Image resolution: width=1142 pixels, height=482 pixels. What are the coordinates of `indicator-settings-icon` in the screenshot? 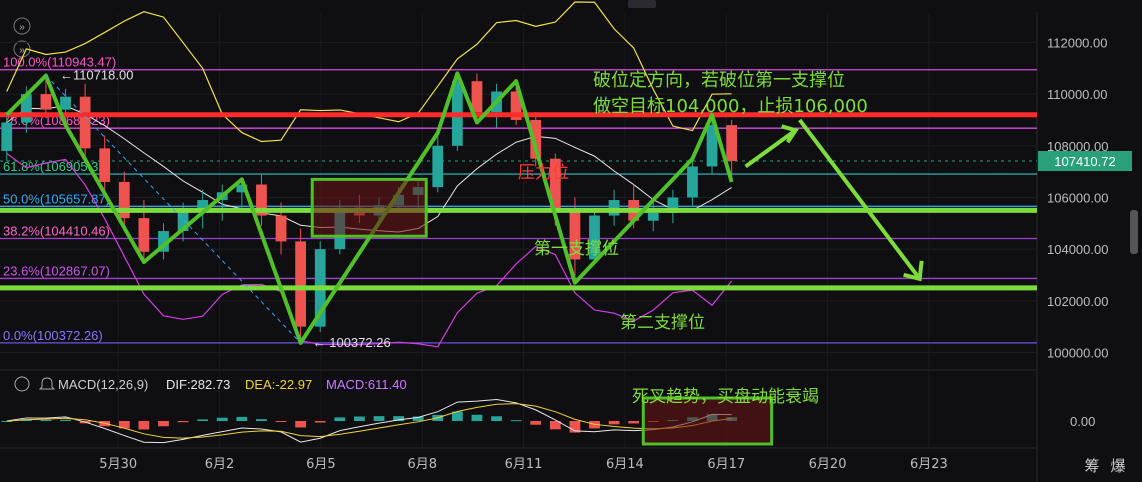 It's located at (22, 384).